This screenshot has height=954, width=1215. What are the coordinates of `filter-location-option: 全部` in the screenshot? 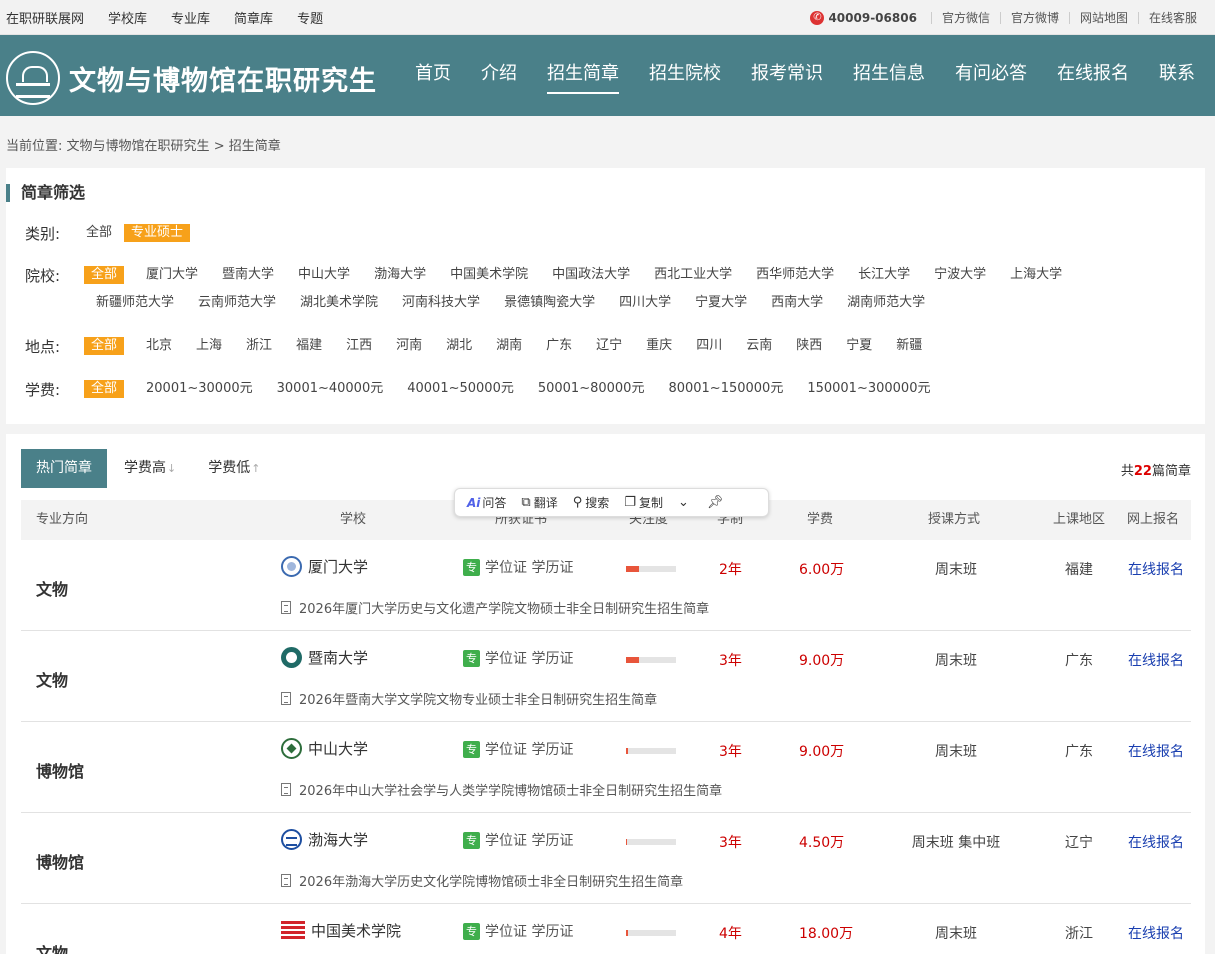 It's located at (104, 346).